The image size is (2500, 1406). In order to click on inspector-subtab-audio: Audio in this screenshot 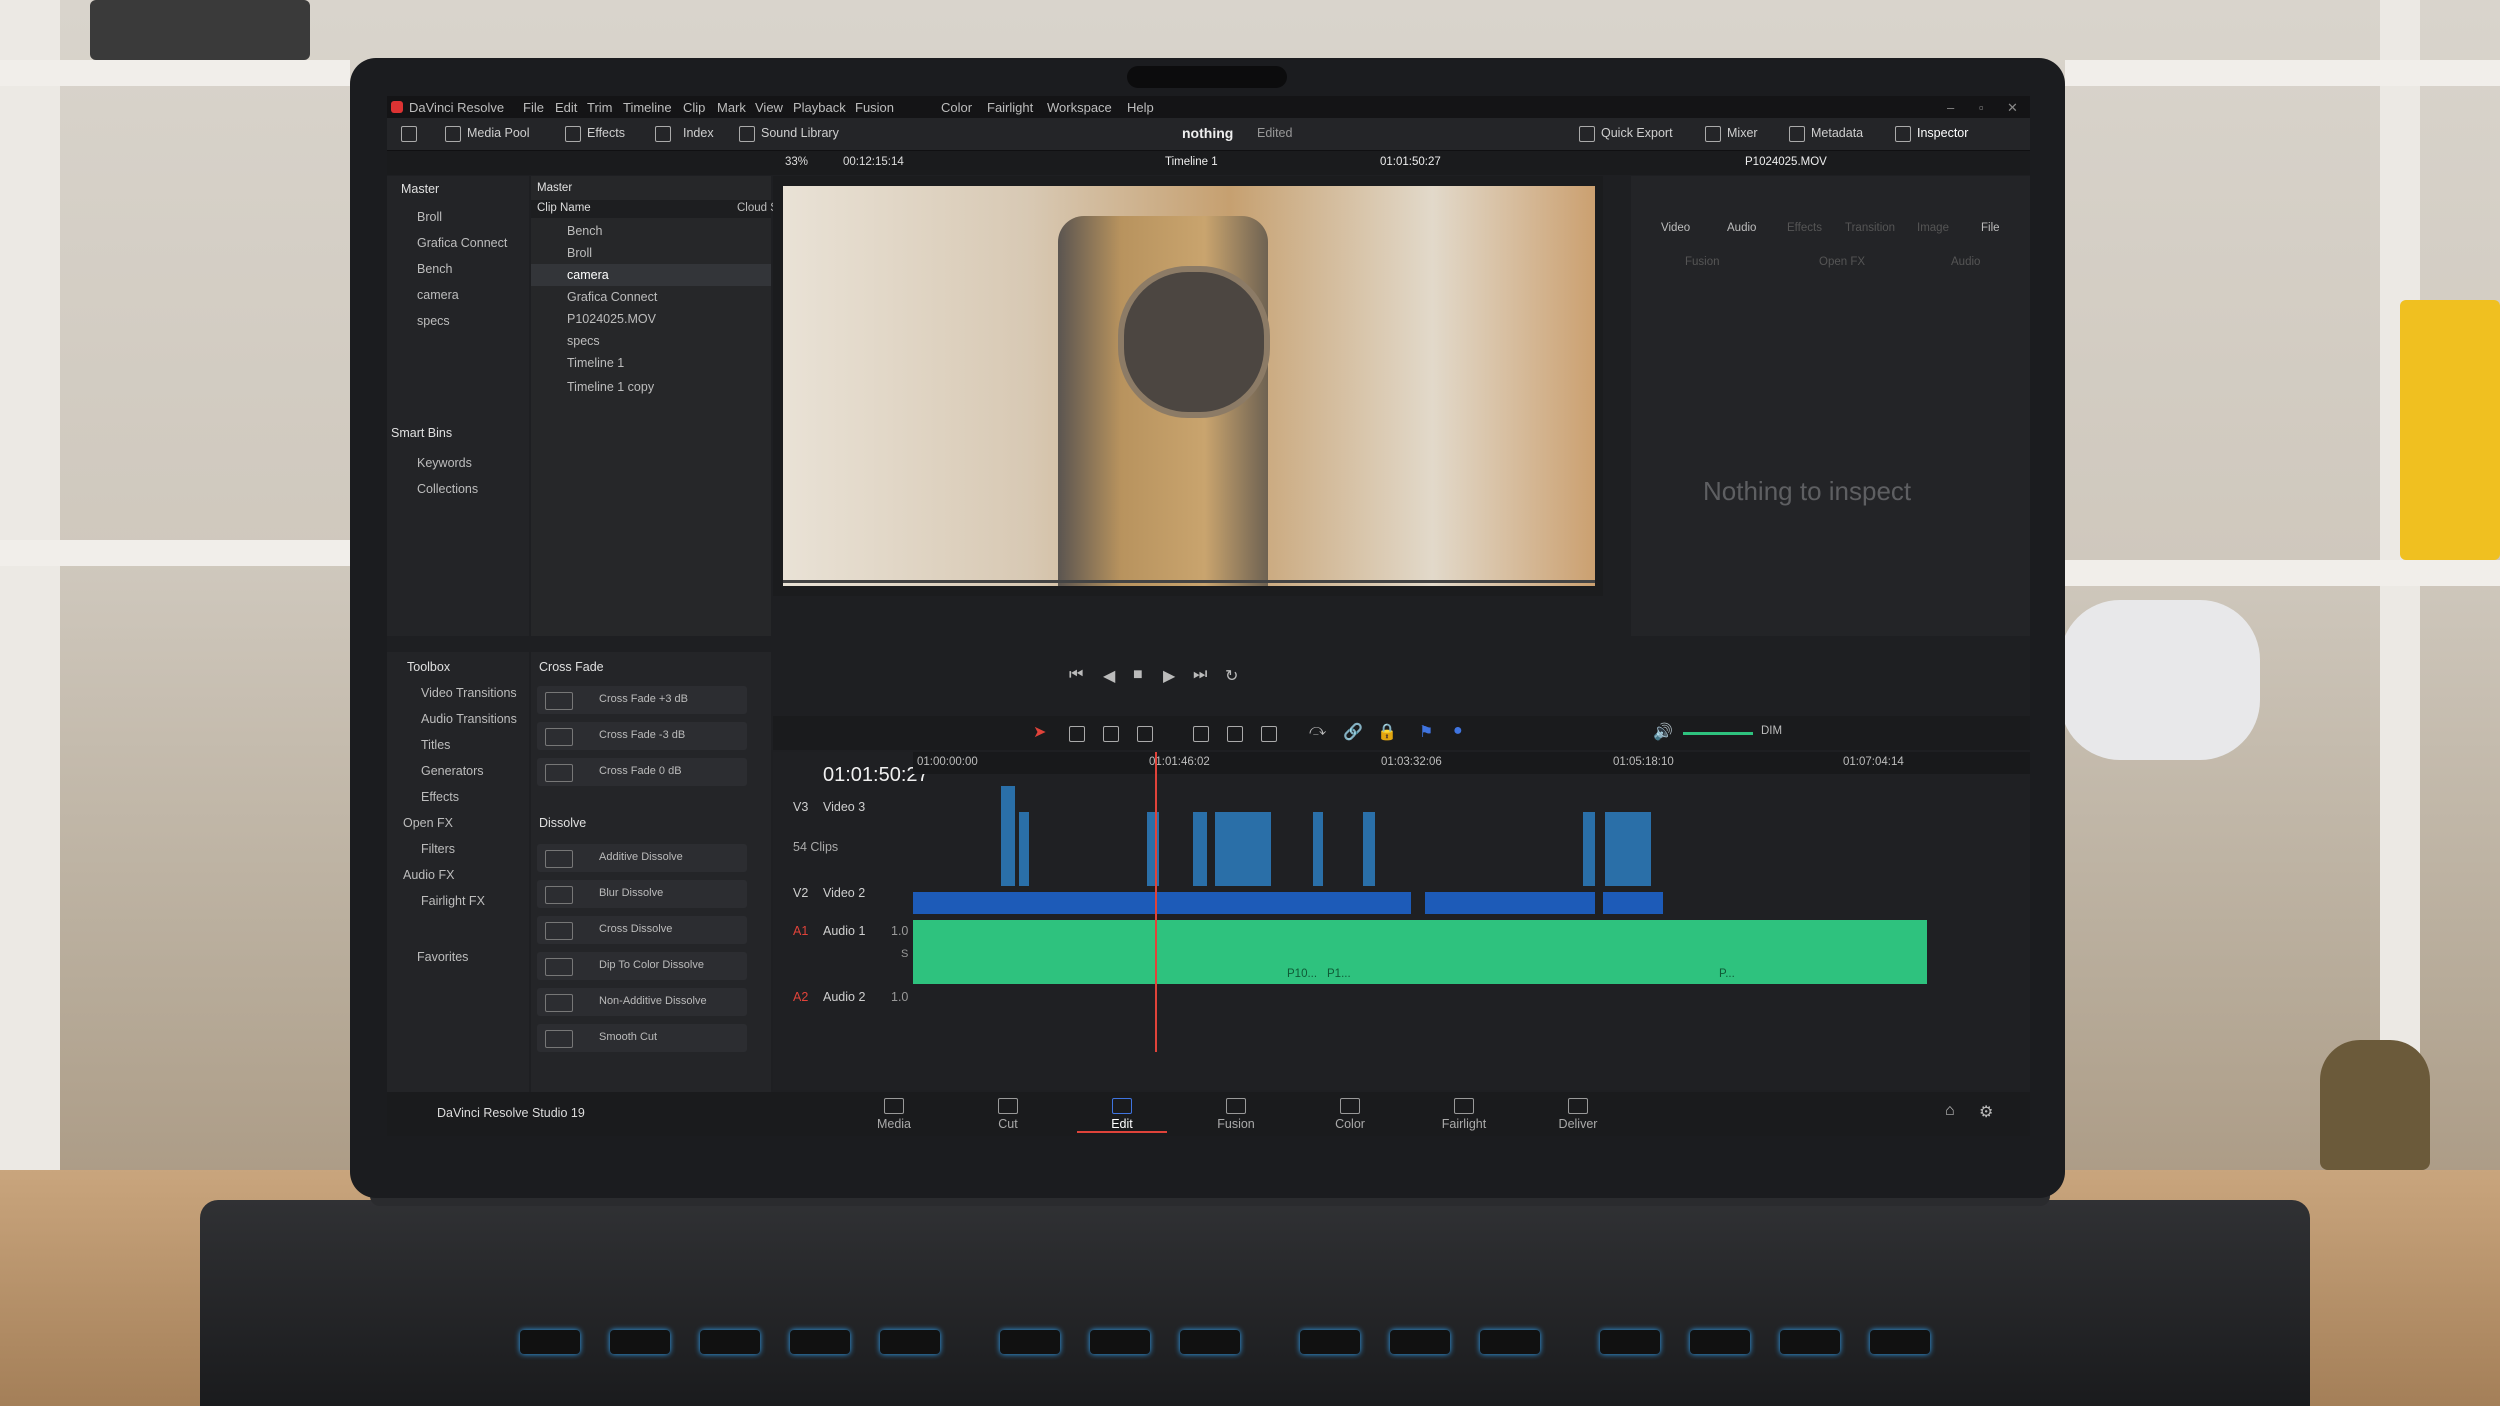, I will do `click(1965, 262)`.